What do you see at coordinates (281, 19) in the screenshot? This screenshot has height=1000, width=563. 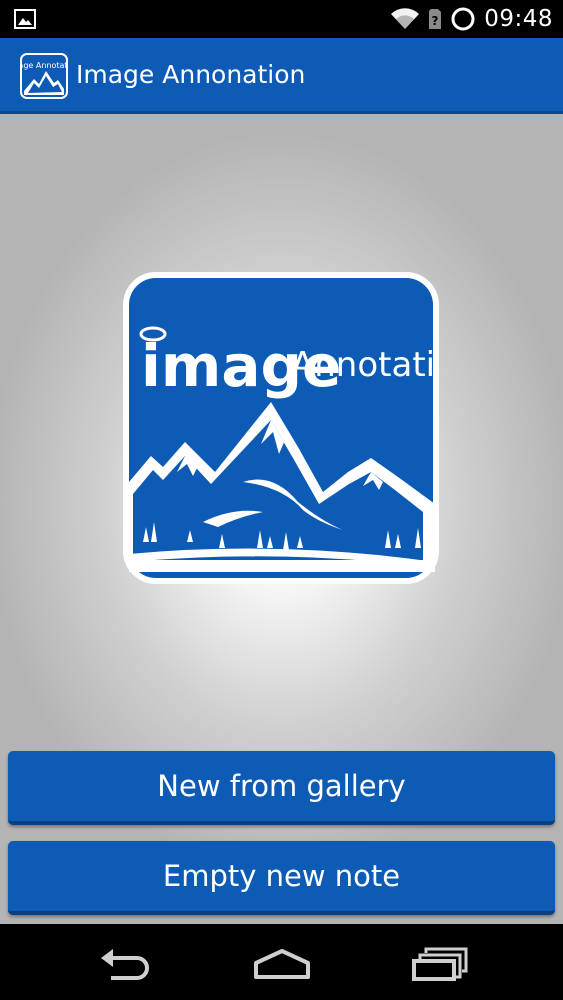 I see `status-bar: ? 09:48` at bounding box center [281, 19].